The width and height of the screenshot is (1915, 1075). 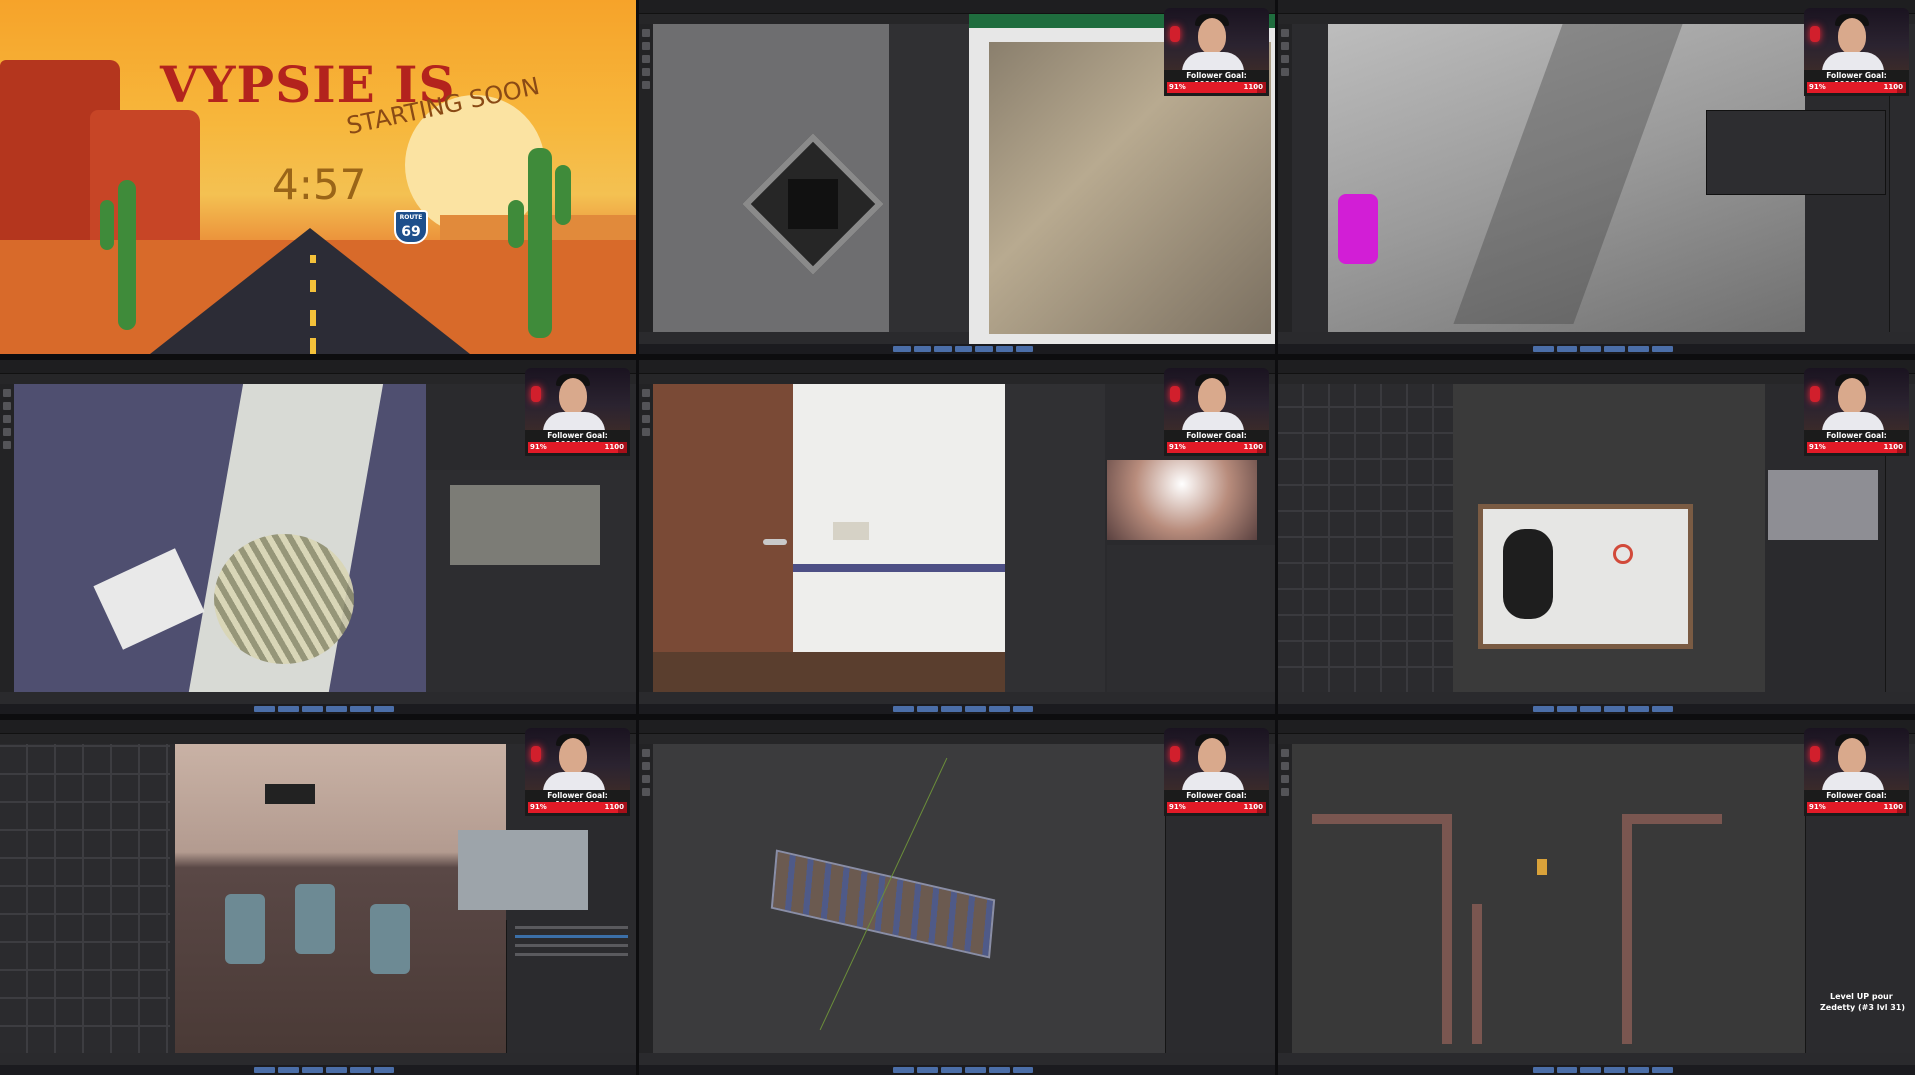 I want to click on route-sign-label: ROUTE, so click(x=411, y=217).